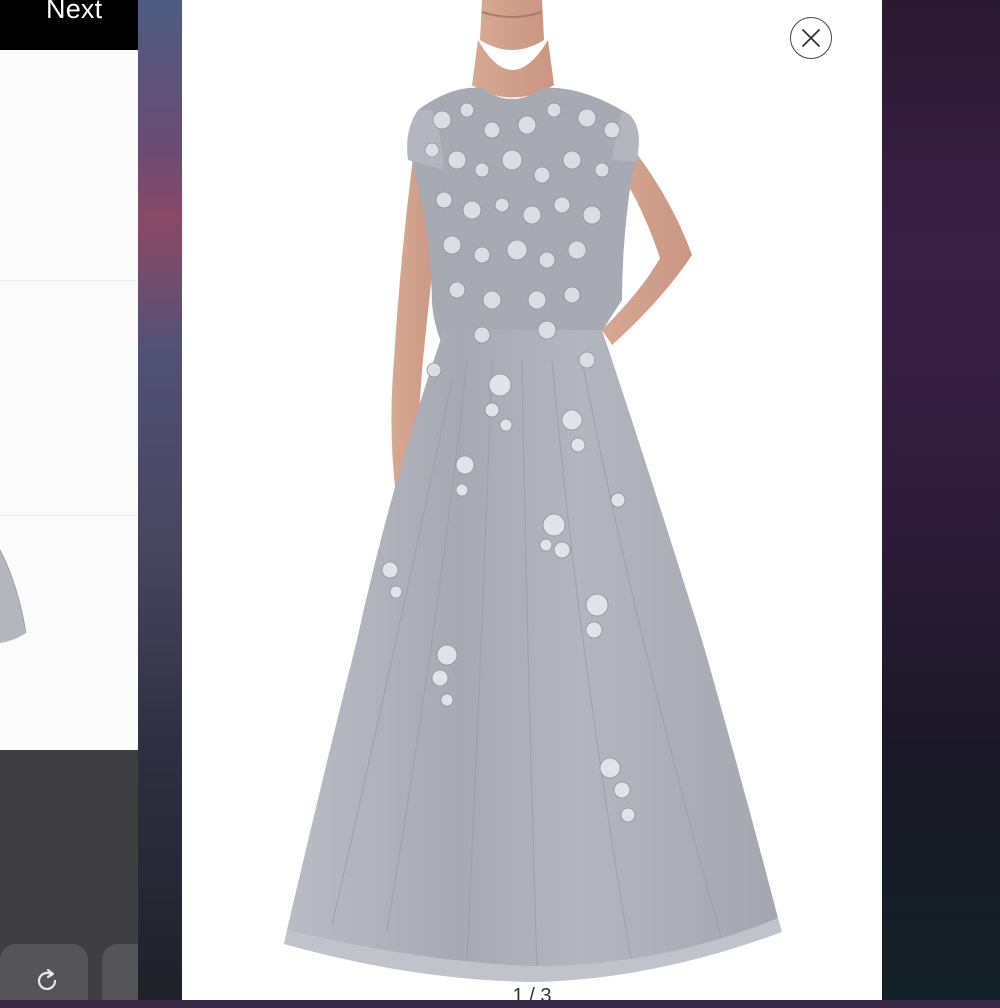  I want to click on blurred-backdrop-right, so click(941, 500).